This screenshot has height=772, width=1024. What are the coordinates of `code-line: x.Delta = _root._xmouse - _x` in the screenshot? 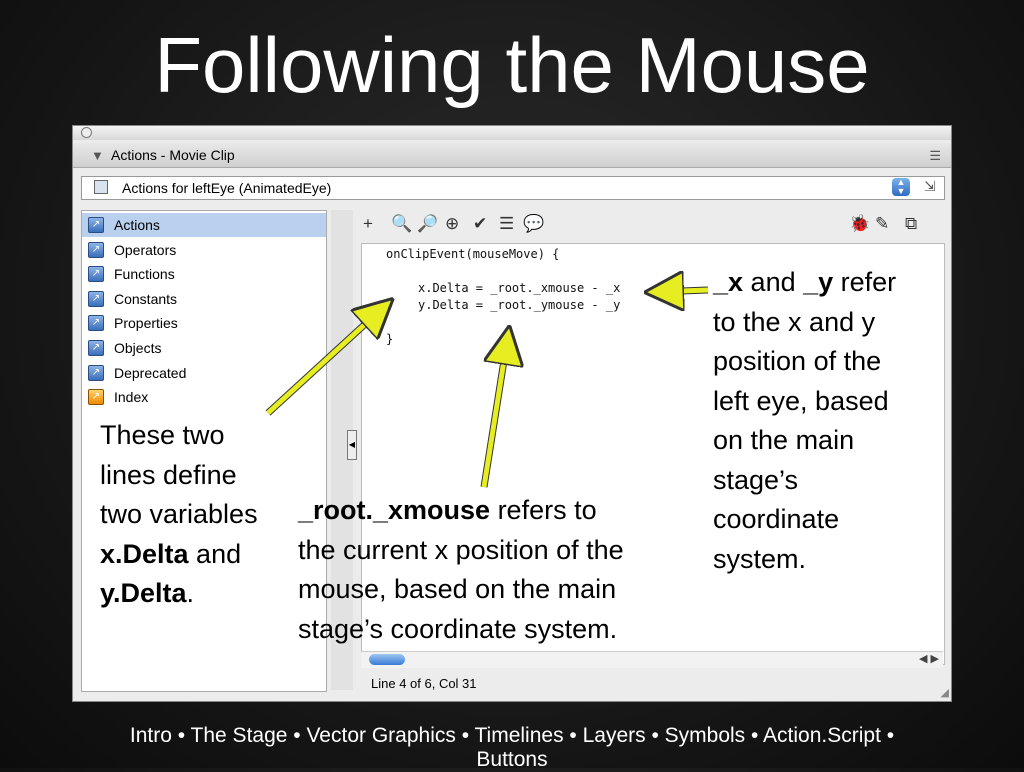 It's located at (519, 288).